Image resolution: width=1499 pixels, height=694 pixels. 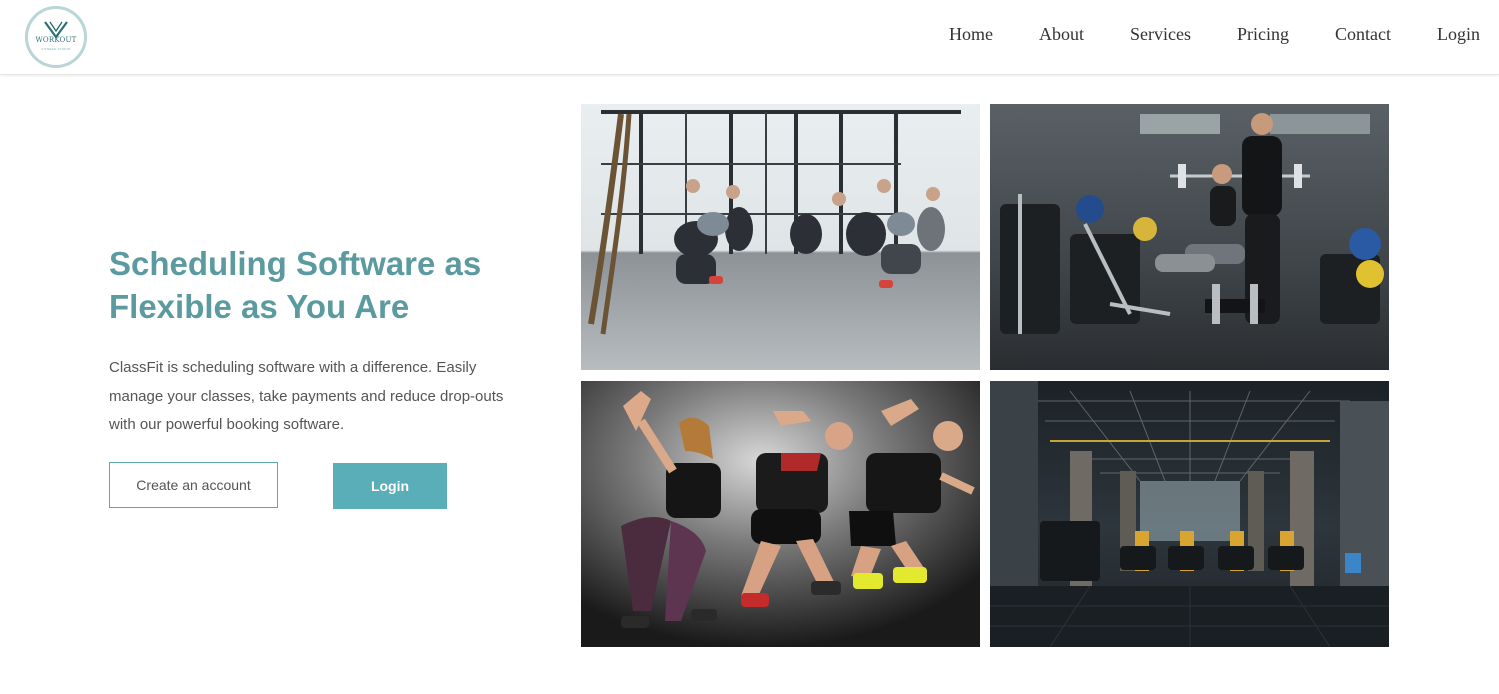 What do you see at coordinates (1363, 34) in the screenshot?
I see `nav-contact: Contact` at bounding box center [1363, 34].